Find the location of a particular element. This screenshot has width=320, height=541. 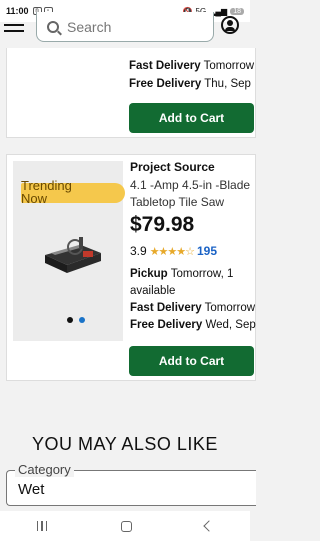

pickup-value: Tomorrow, 1 is located at coordinates (202, 274).